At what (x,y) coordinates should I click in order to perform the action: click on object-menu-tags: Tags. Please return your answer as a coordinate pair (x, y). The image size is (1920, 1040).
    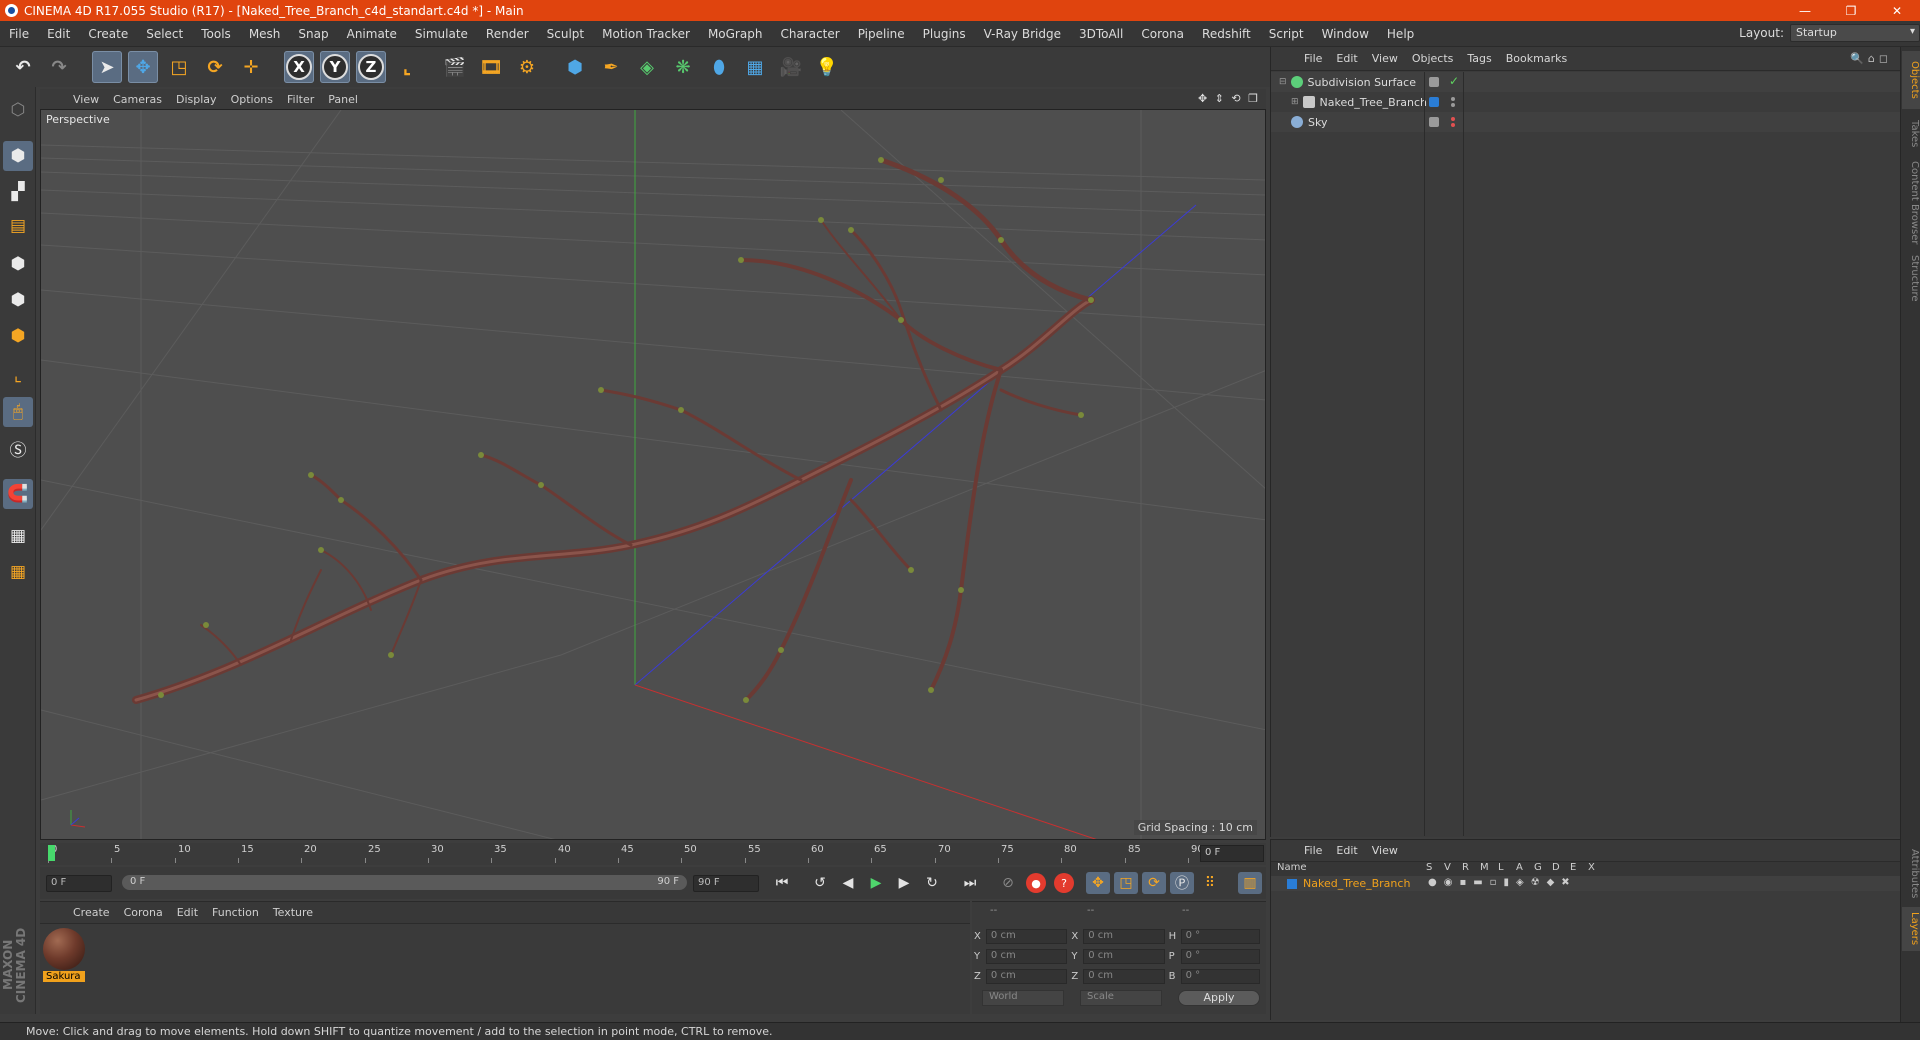
    Looking at the image, I should click on (1479, 58).